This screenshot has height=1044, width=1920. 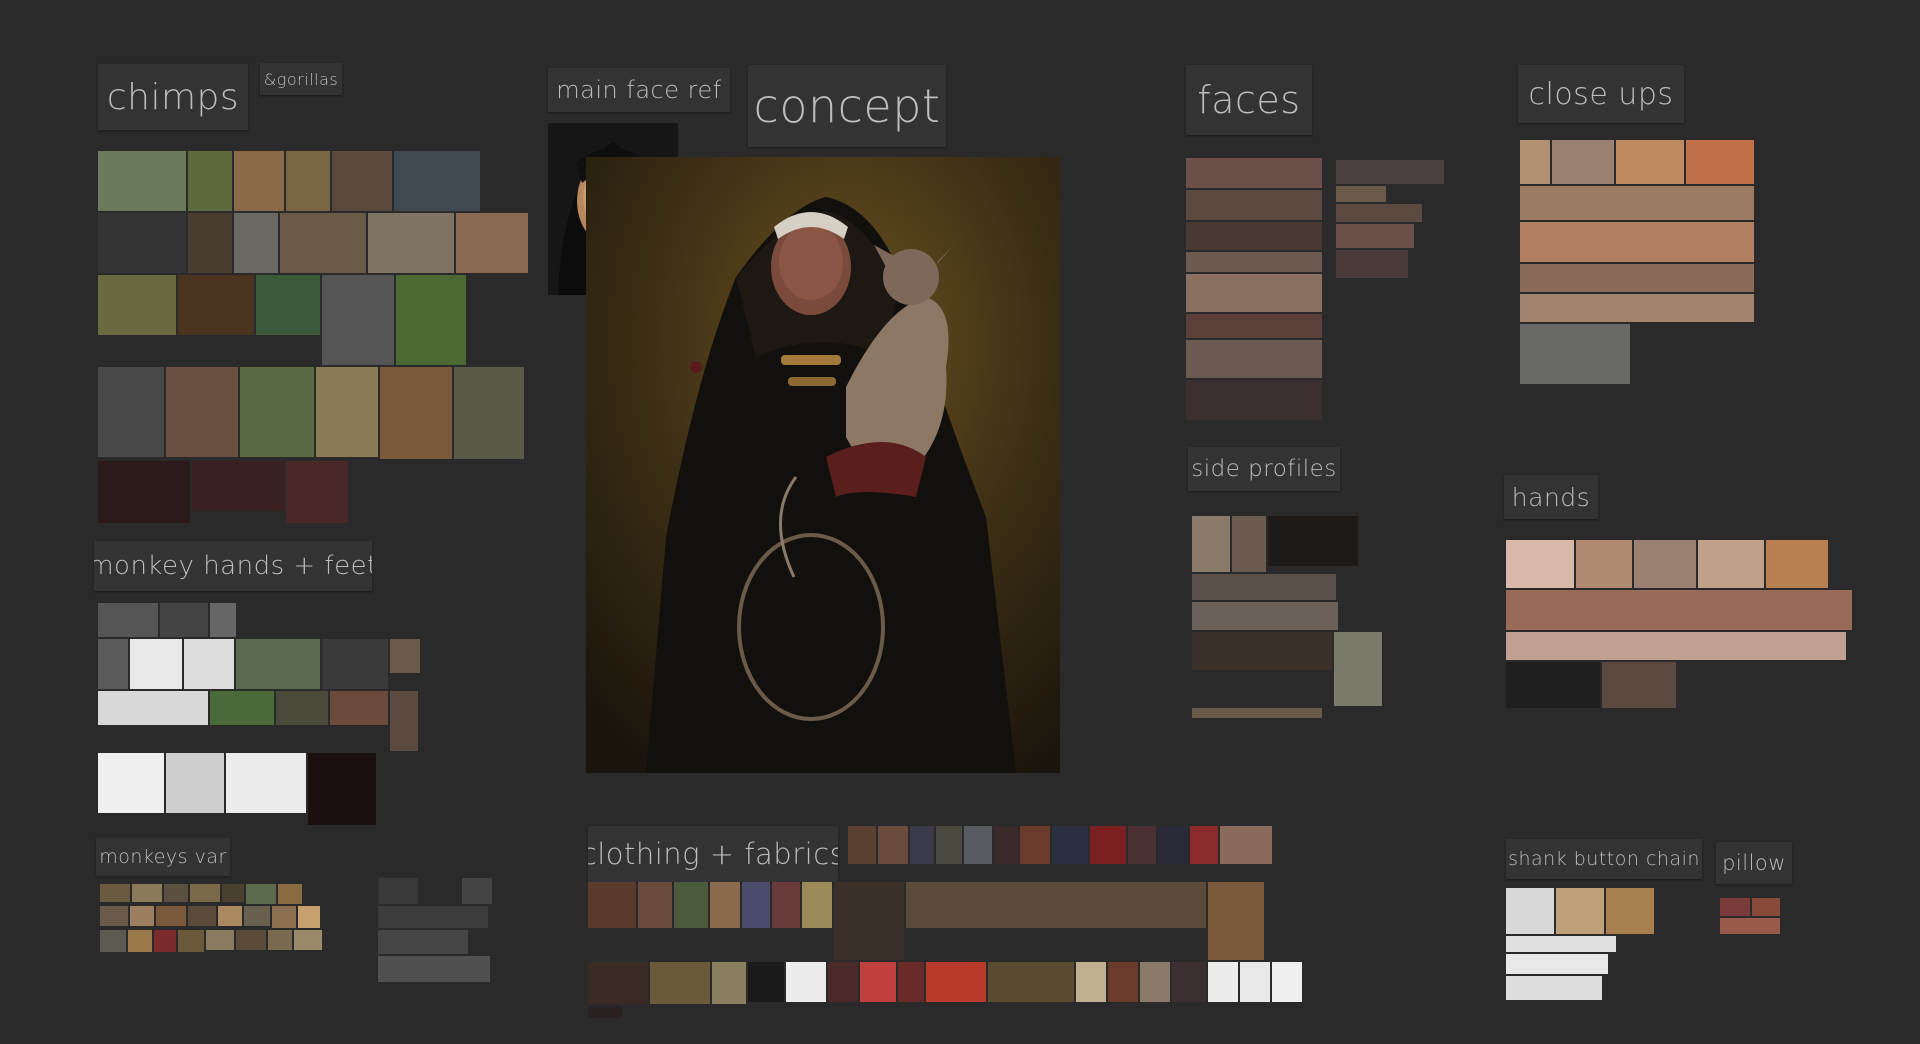 What do you see at coordinates (1264, 469) in the screenshot?
I see `label-side-profiles: side profiles` at bounding box center [1264, 469].